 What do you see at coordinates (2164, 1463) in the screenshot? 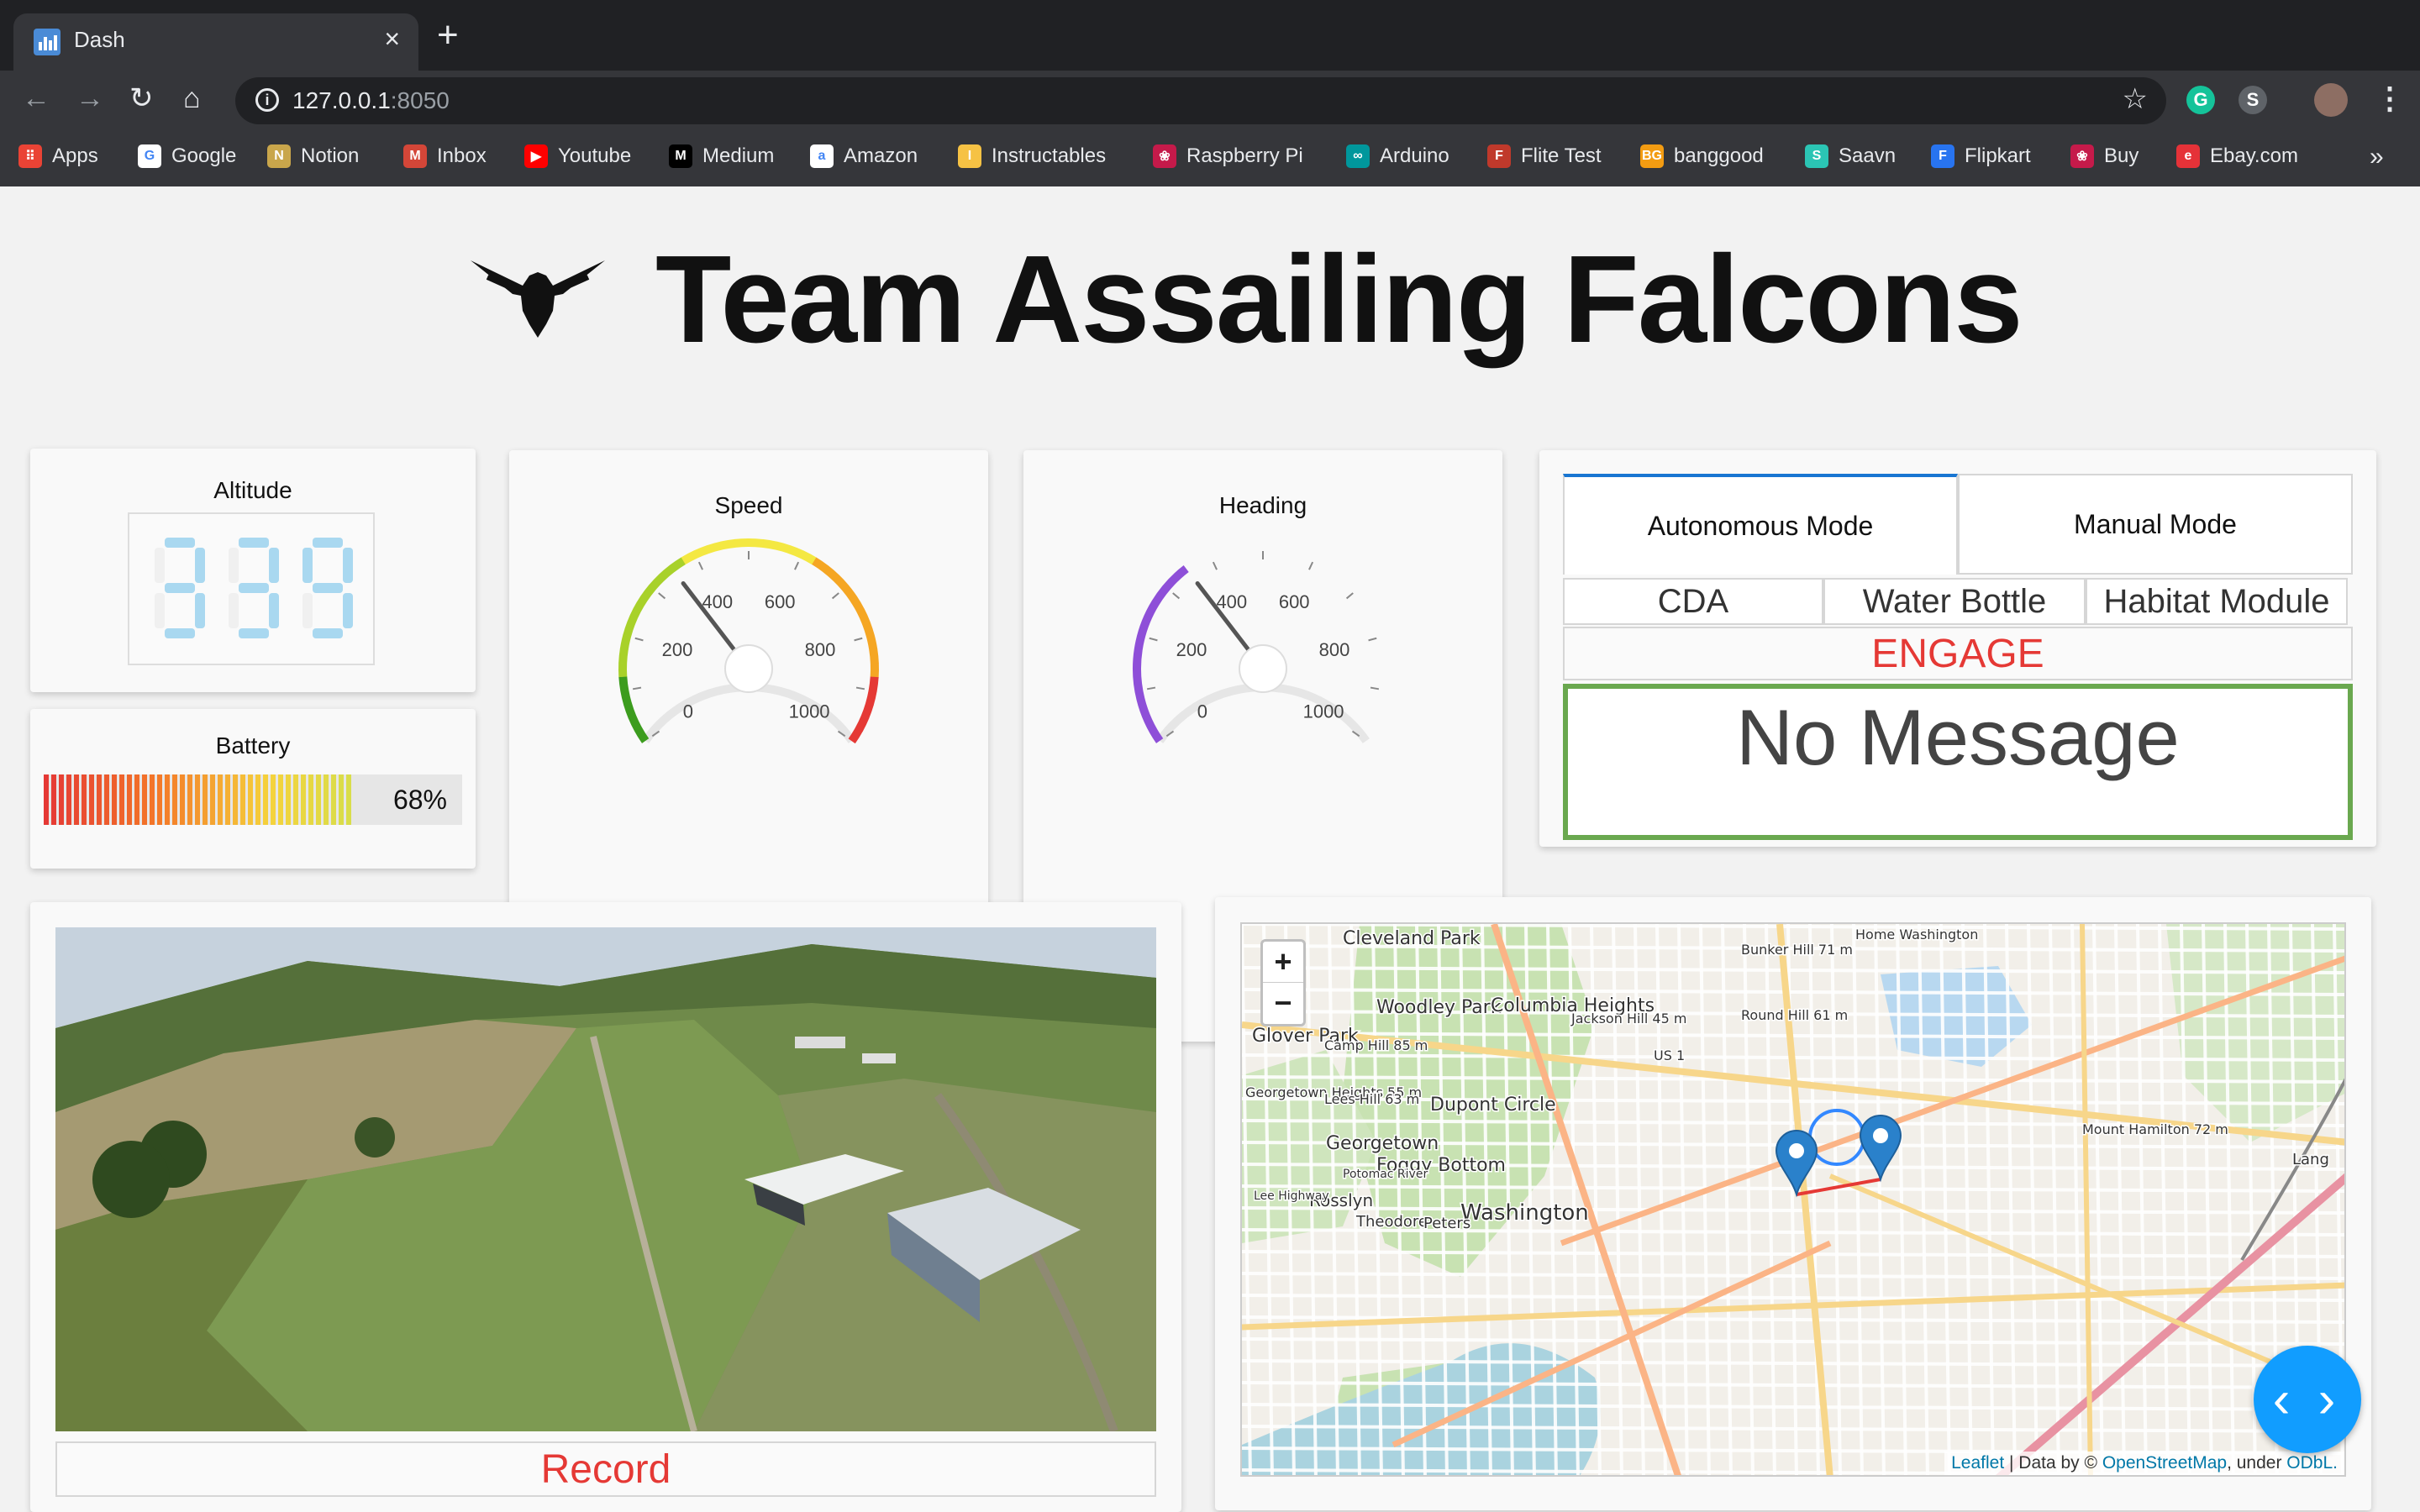
I see `osm-link: OpenStreetMap` at bounding box center [2164, 1463].